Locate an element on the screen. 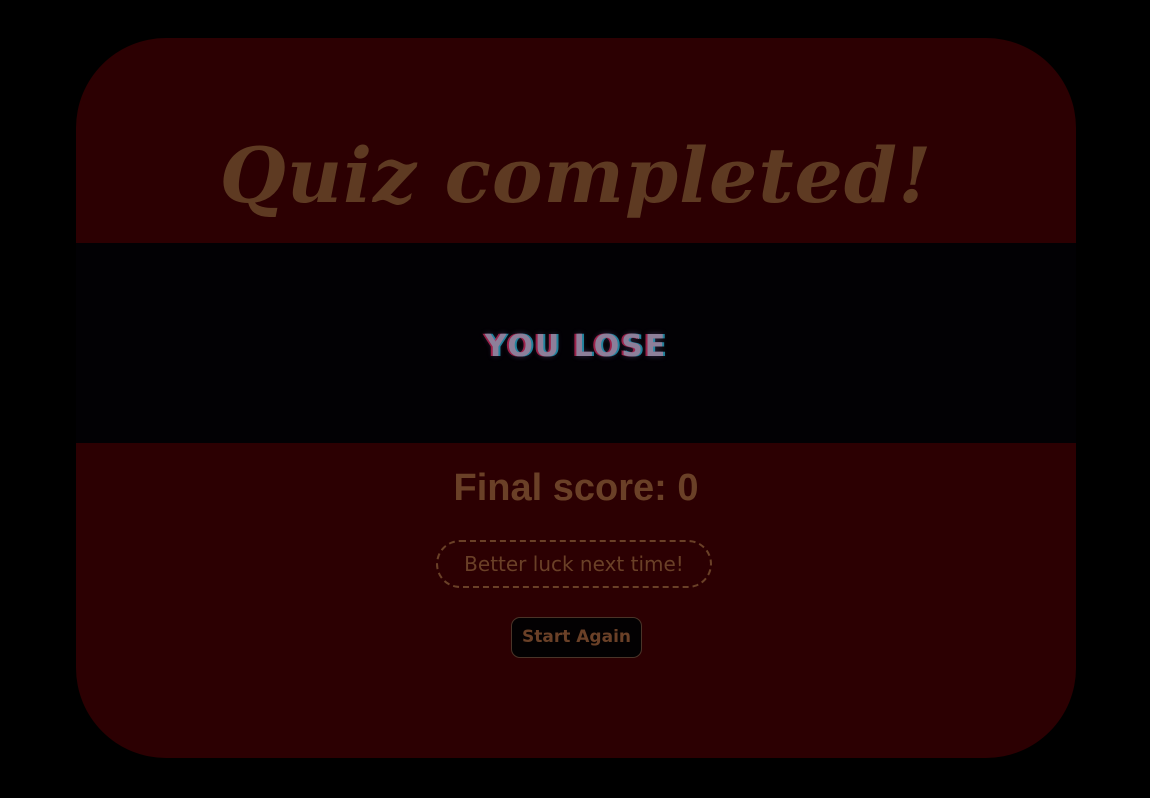 The height and width of the screenshot is (798, 1150). feedback-message: Better luck next time! is located at coordinates (574, 564).